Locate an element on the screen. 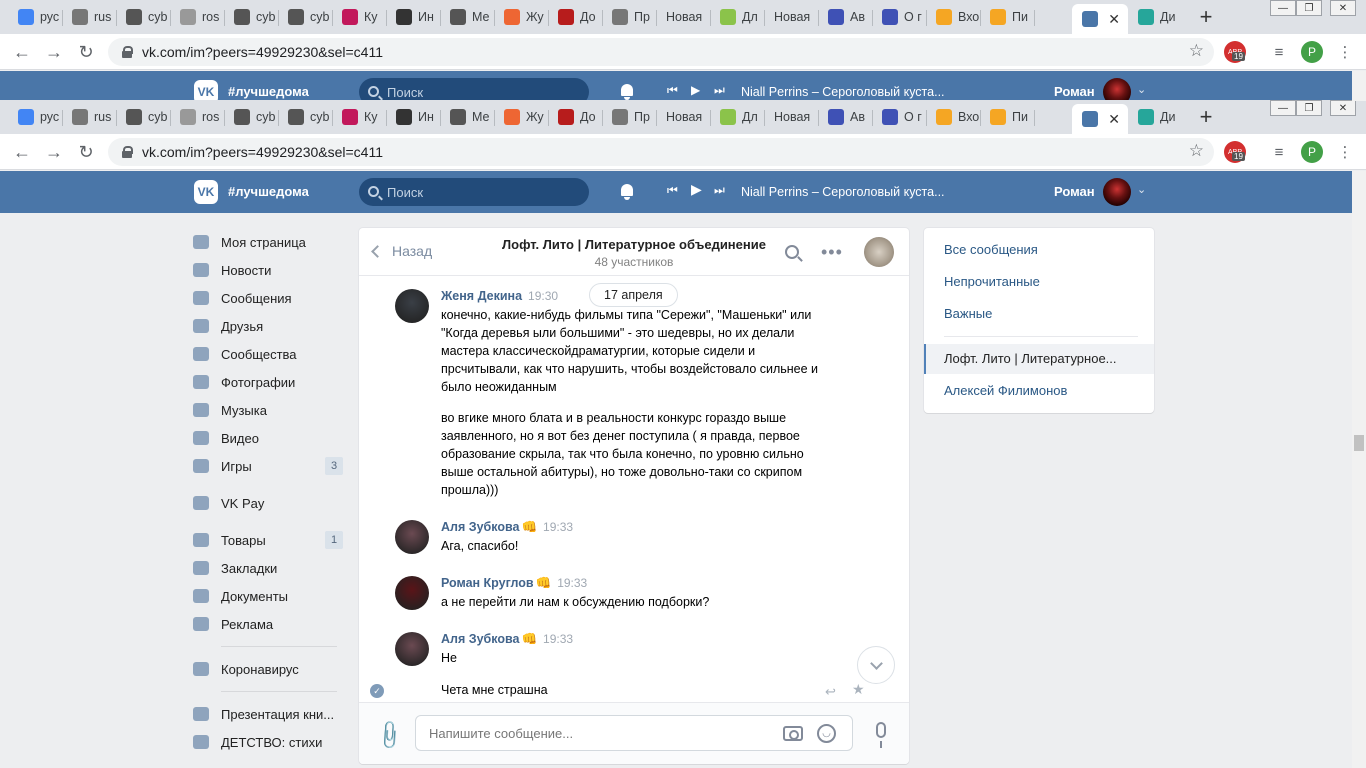 Image resolution: width=1366 pixels, height=768 pixels. browser-tab: Ин is located at coordinates (413, 17).